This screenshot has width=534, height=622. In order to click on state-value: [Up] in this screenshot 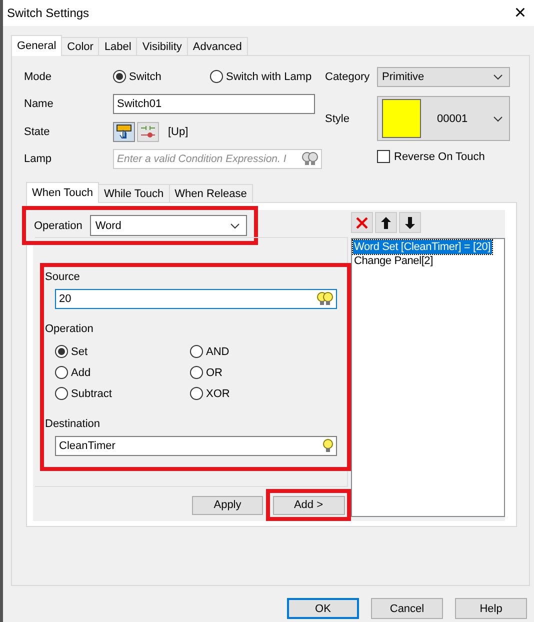, I will do `click(178, 132)`.